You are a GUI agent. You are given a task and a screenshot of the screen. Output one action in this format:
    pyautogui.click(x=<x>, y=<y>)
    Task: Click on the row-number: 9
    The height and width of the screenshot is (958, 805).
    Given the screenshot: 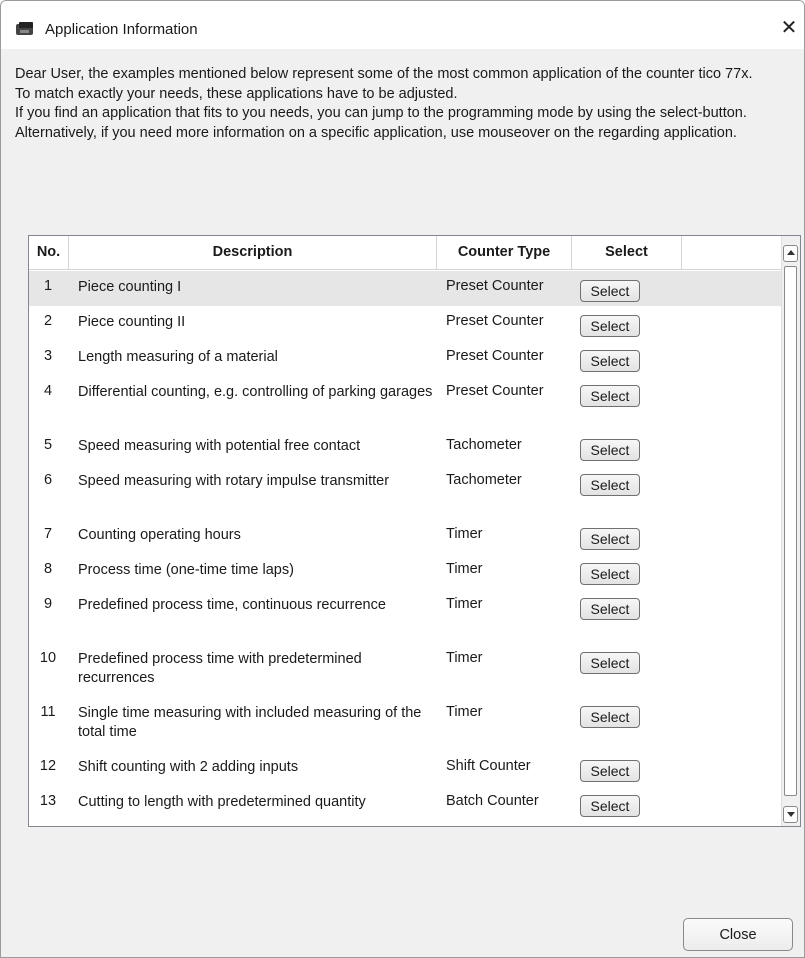 What is the action you would take?
    pyautogui.click(x=48, y=604)
    